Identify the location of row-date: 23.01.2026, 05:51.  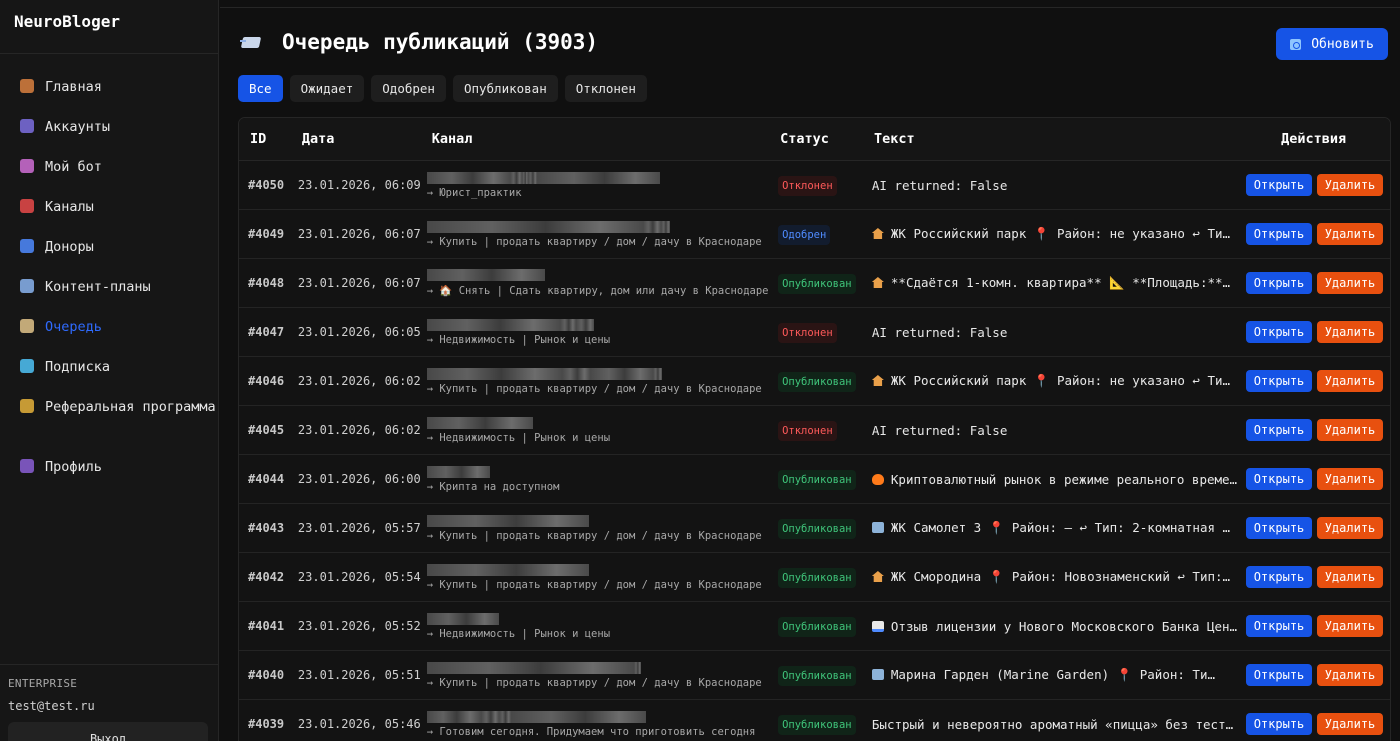
(359, 675).